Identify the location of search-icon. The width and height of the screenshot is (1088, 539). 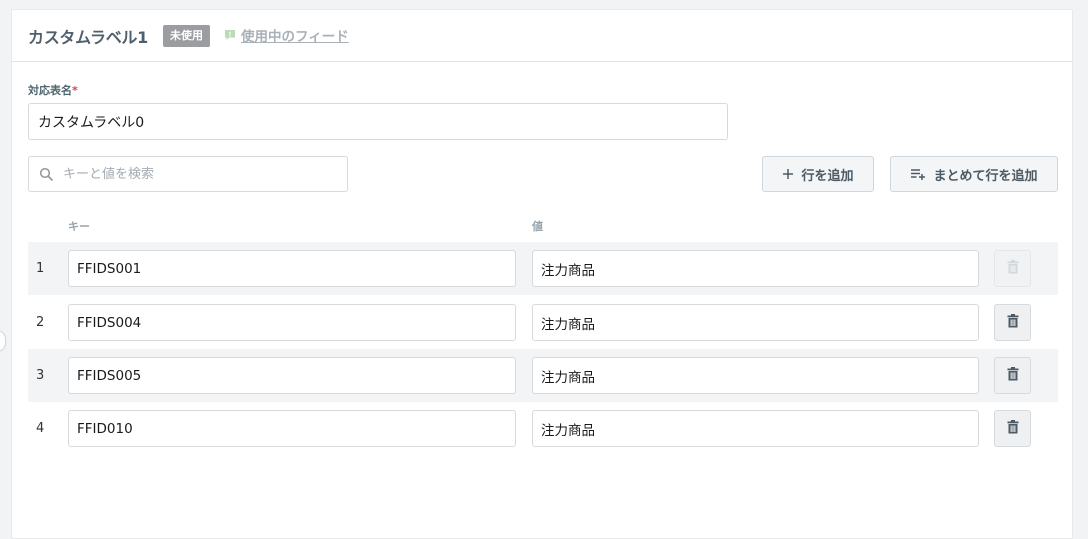
(46, 174).